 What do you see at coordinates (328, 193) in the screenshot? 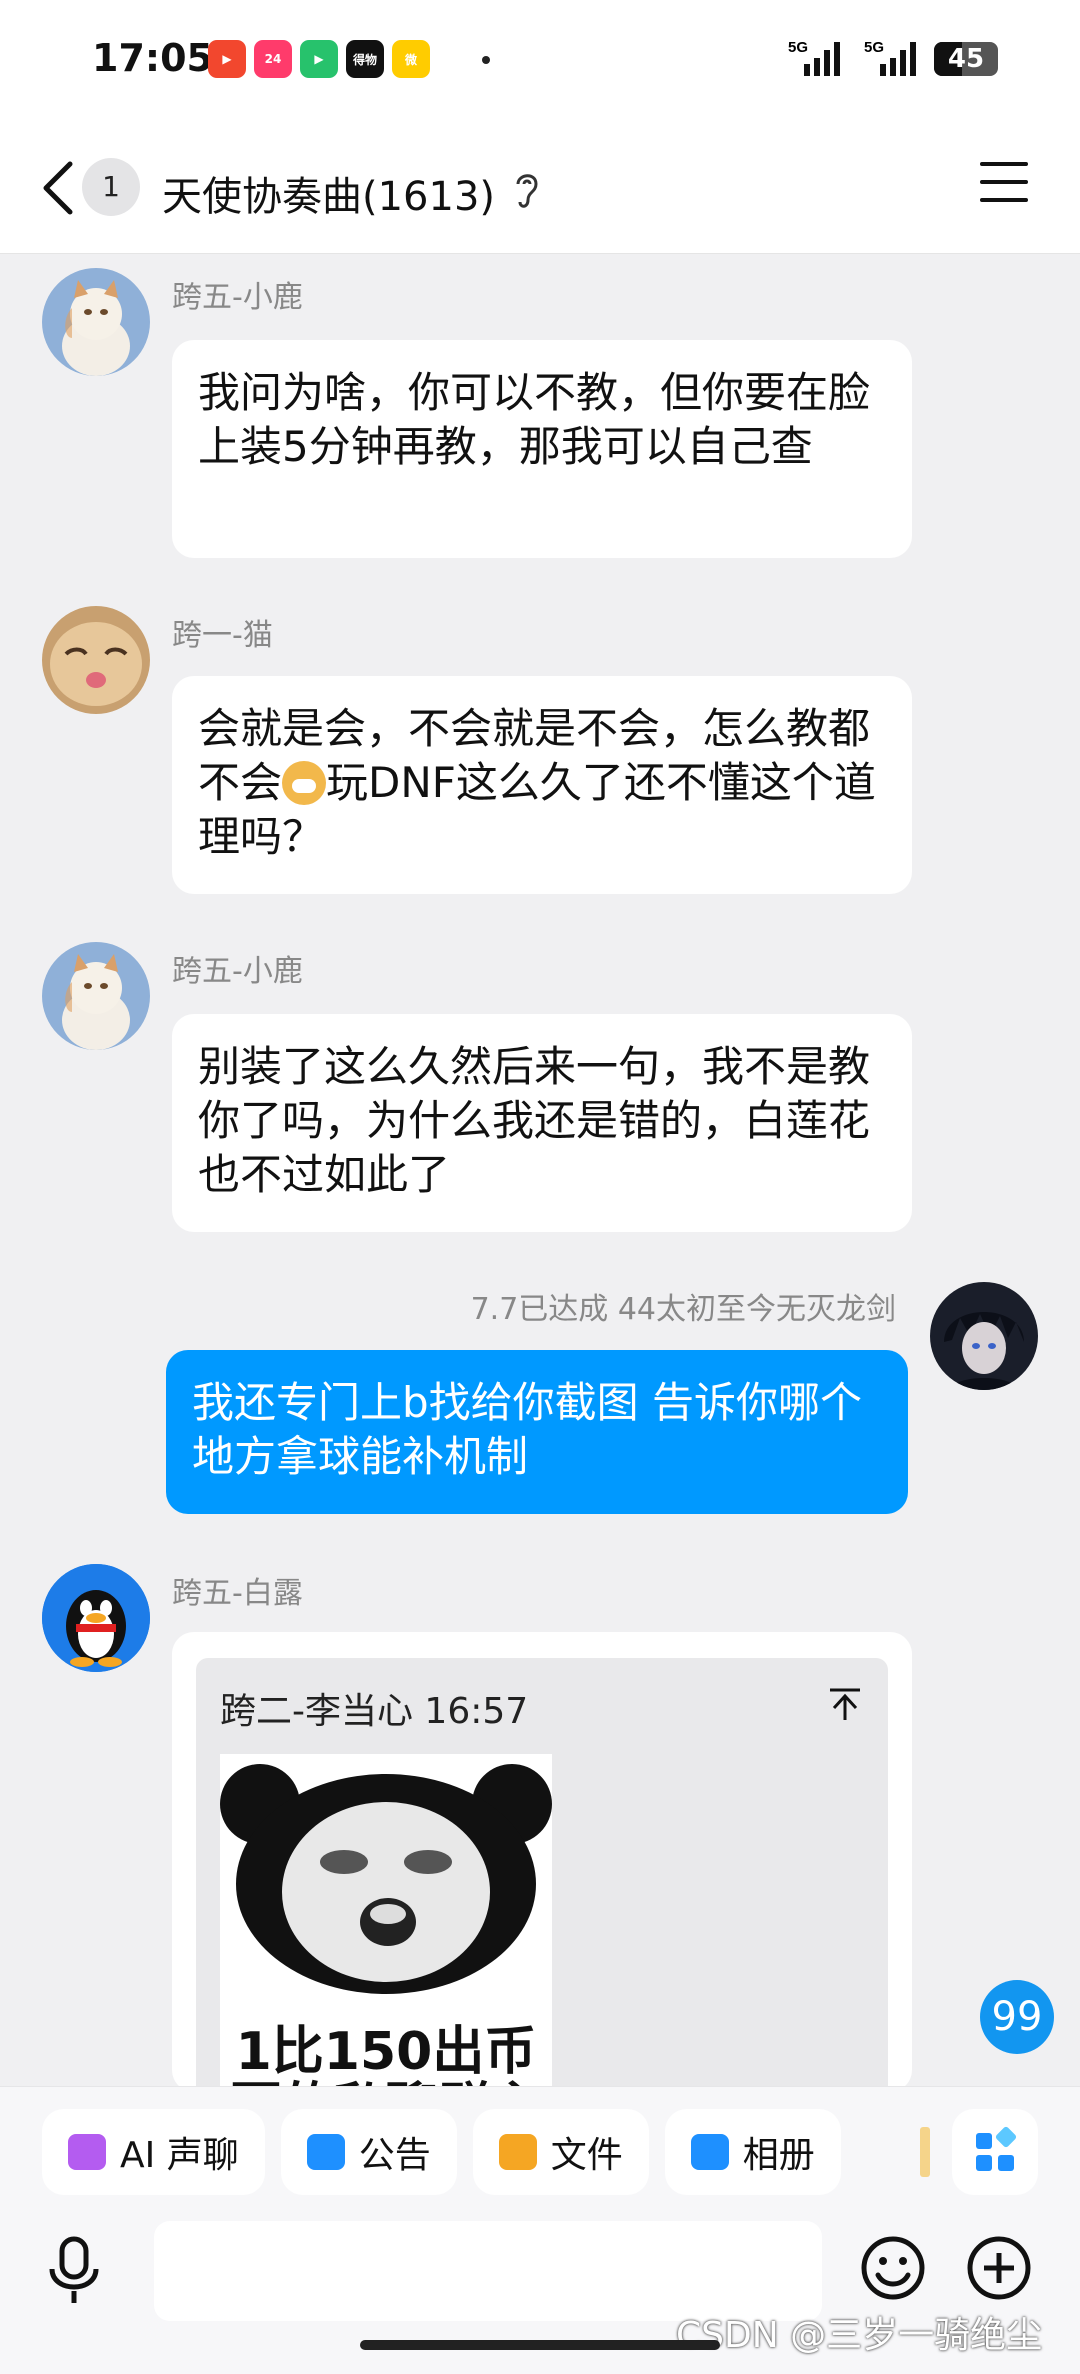
I see `group-title: 天使协奏曲(1613)` at bounding box center [328, 193].